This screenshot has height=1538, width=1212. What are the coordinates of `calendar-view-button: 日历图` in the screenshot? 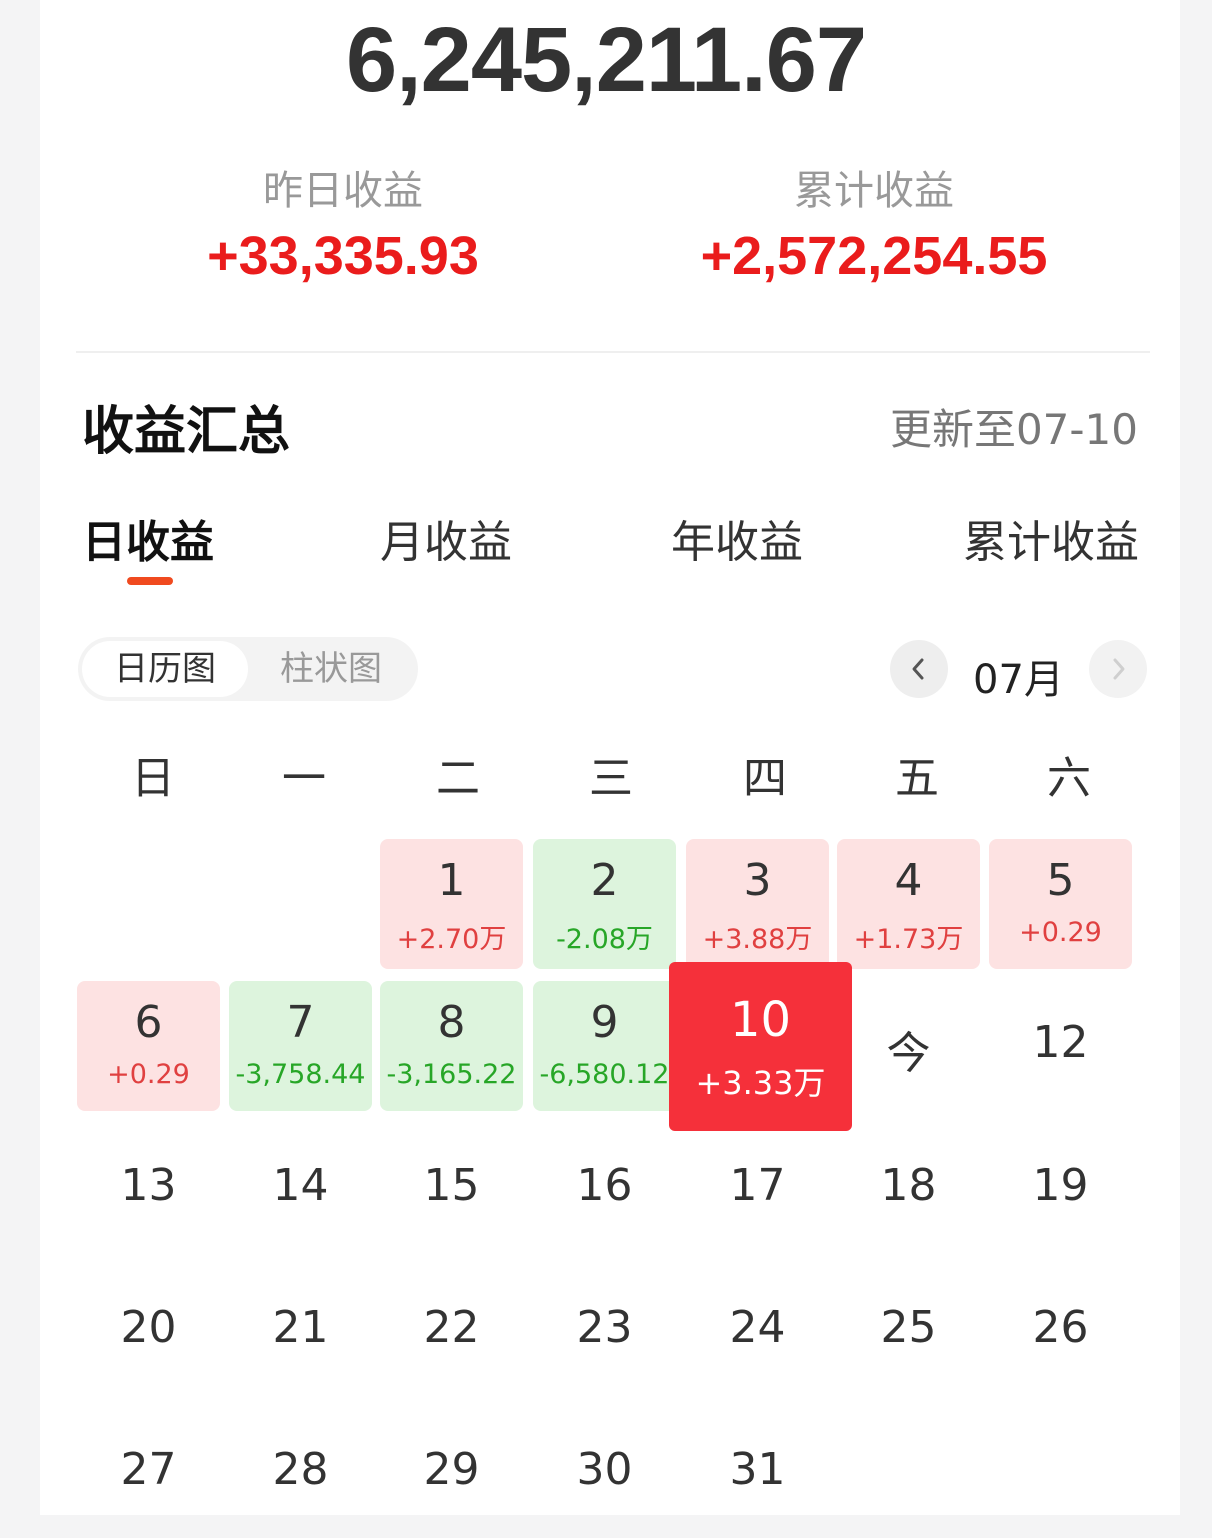 It's located at (165, 669).